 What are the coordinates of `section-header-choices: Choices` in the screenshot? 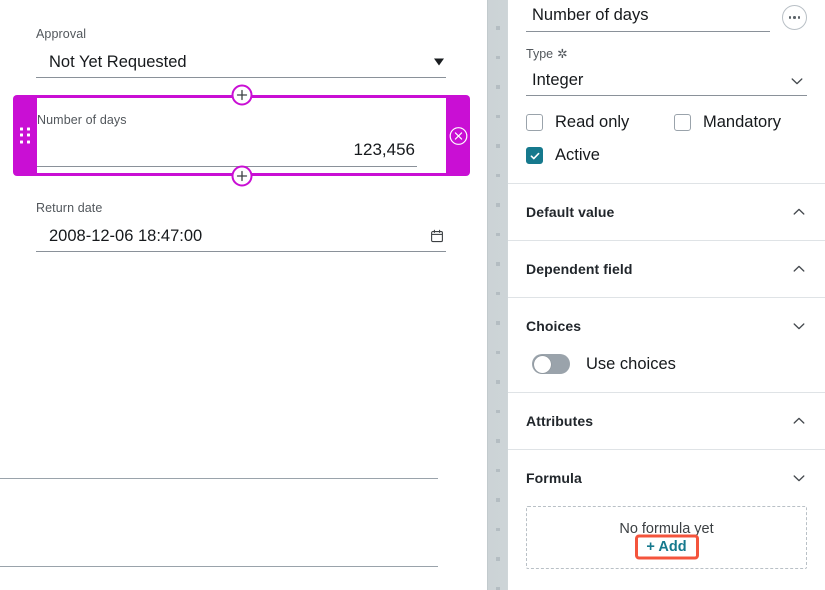 It's located at (666, 326).